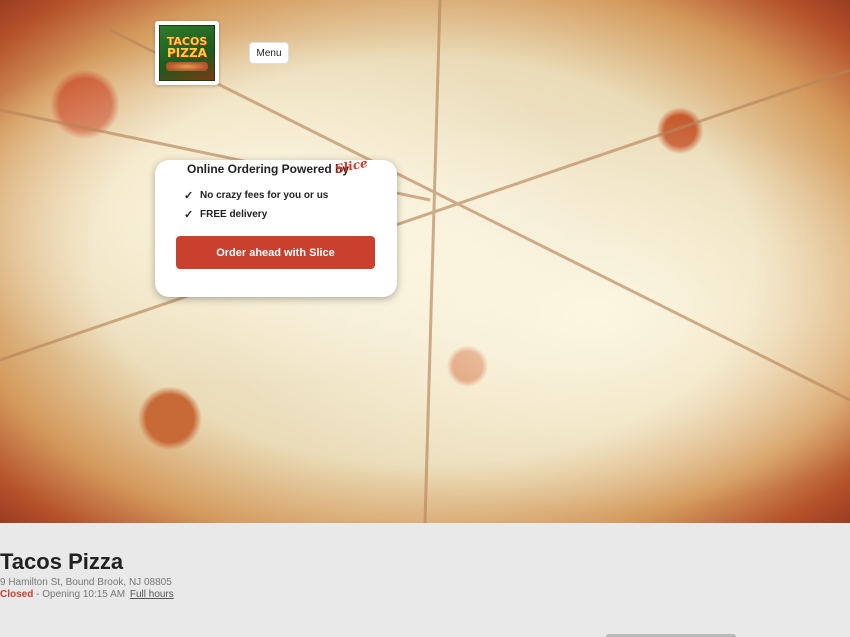  What do you see at coordinates (269, 53) in the screenshot?
I see `menu-button: Menu` at bounding box center [269, 53].